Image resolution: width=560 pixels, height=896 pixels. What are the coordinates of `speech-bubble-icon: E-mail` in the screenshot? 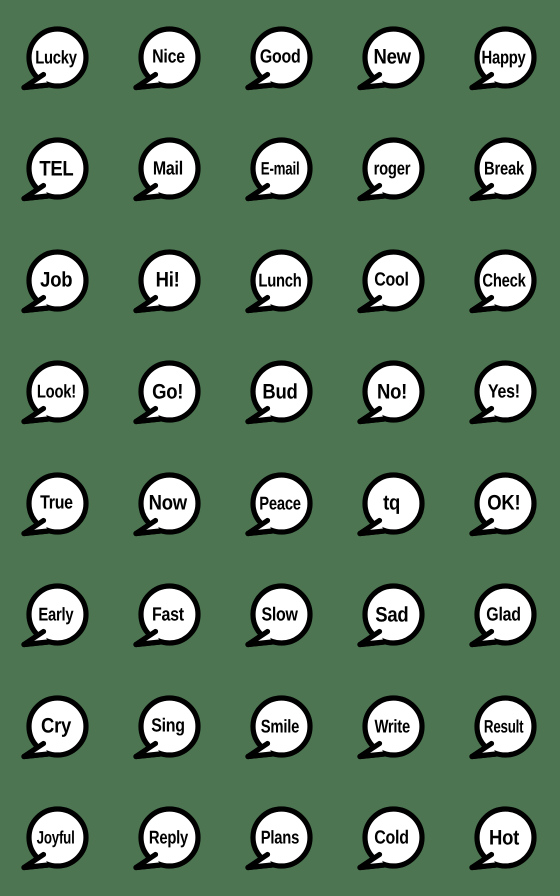 It's located at (280, 171).